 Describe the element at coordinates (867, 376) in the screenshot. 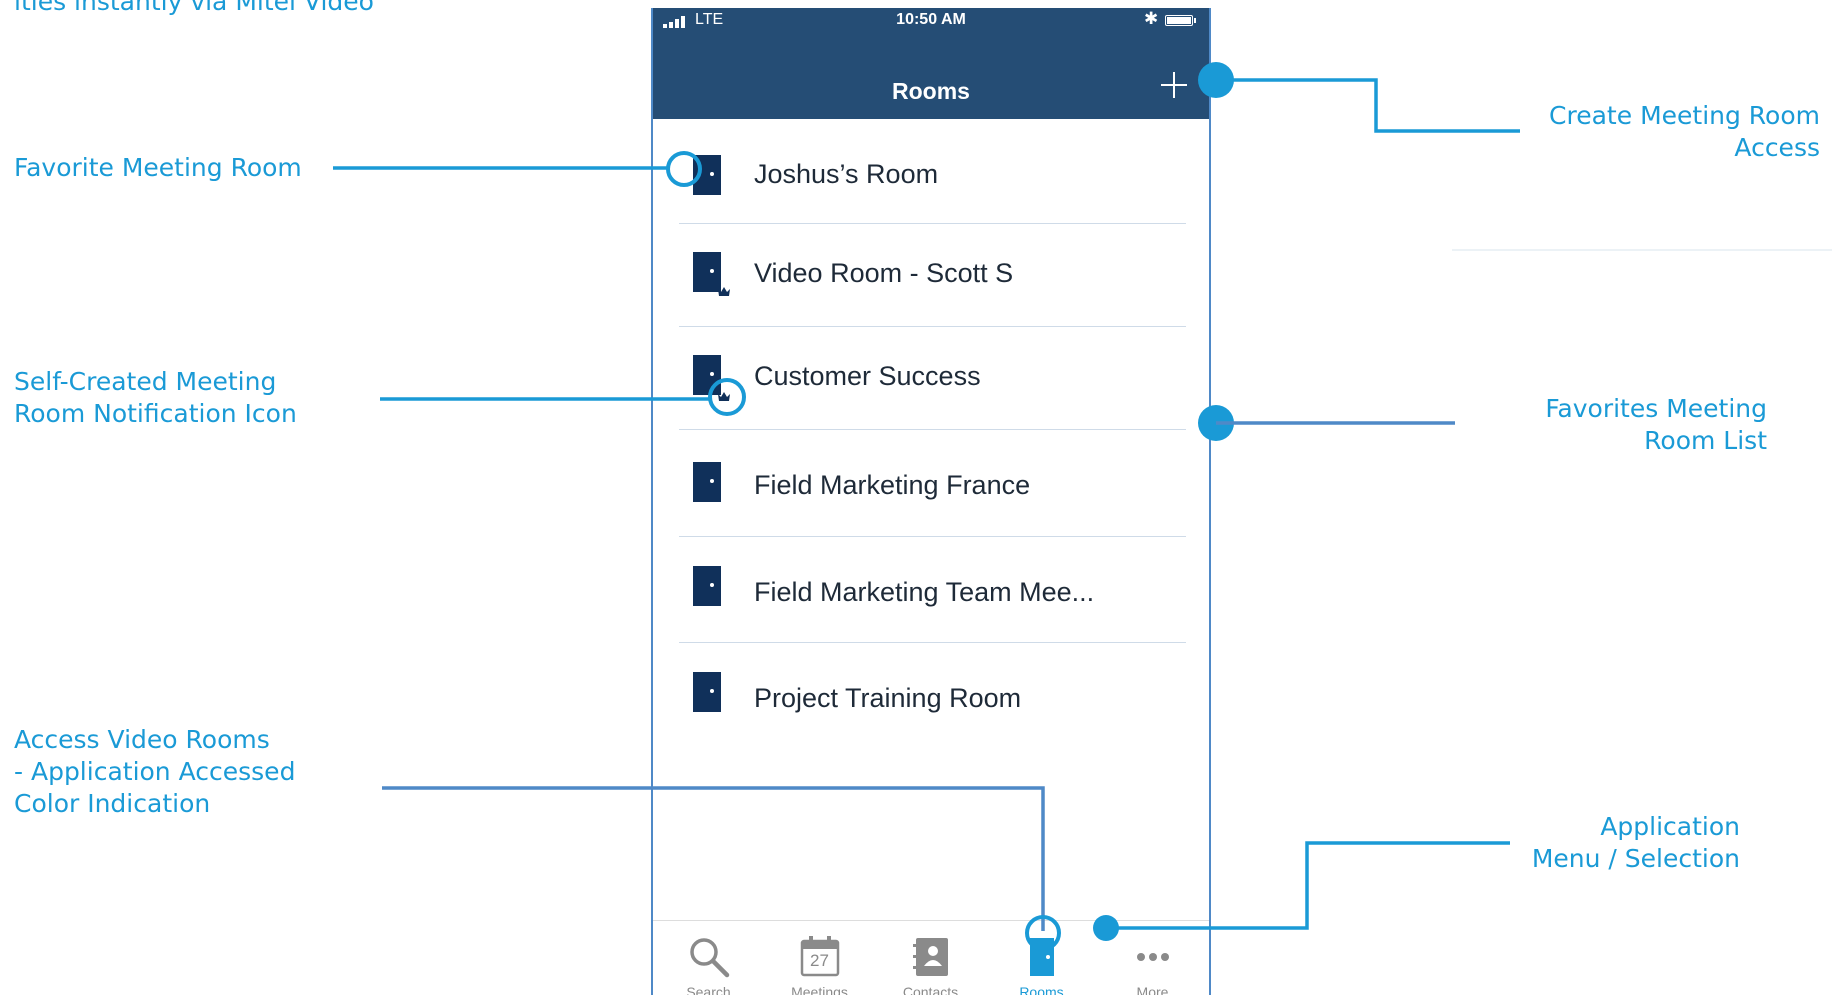

I see `room-name: Customer Success` at that location.